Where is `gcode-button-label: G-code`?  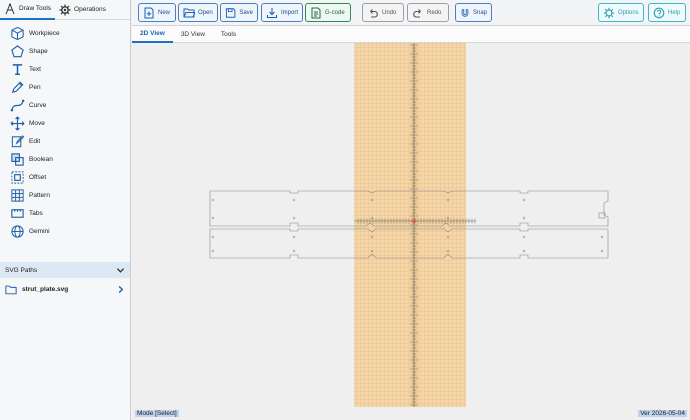
gcode-button-label: G-code is located at coordinates (335, 12).